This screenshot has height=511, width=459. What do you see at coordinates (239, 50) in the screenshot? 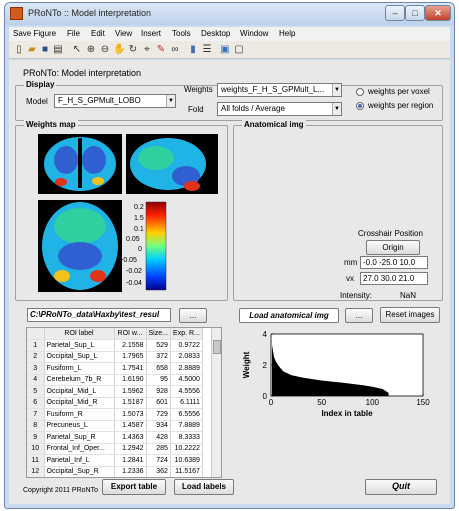
I see `show-tools-icon: ▢` at bounding box center [239, 50].